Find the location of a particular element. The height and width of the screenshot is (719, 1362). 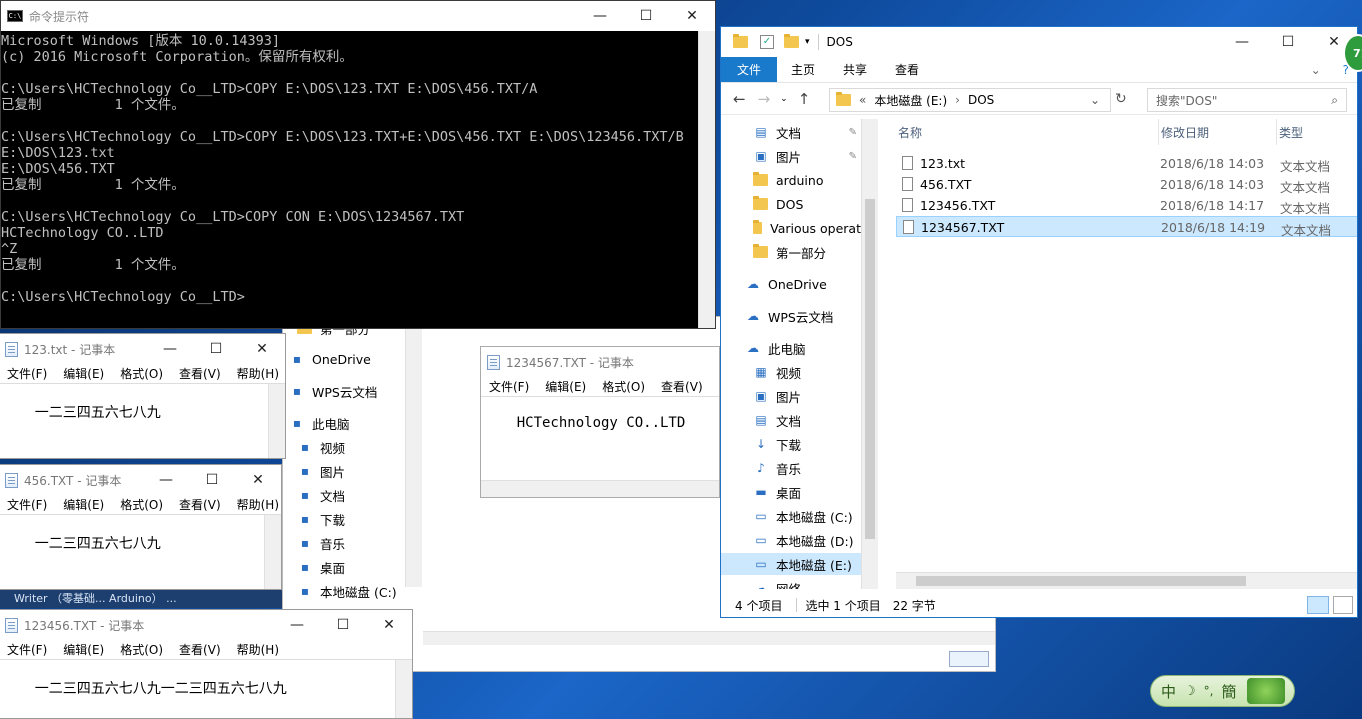

title-bar: C:\ 命令提示符 — ☐ ✕ is located at coordinates (358, 16).